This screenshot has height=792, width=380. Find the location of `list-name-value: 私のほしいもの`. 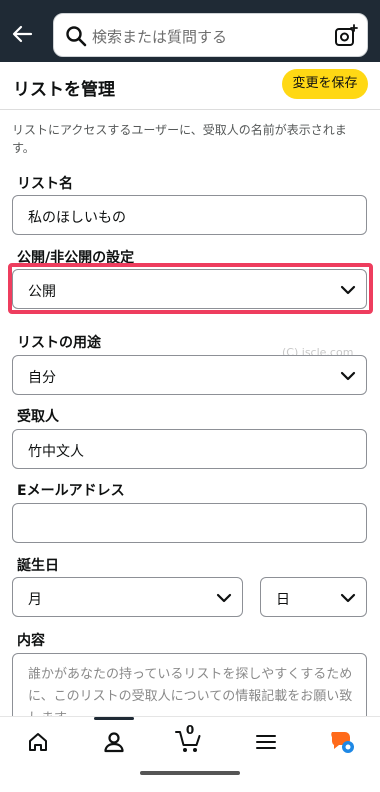

list-name-value: 私のほしいもの is located at coordinates (77, 218).